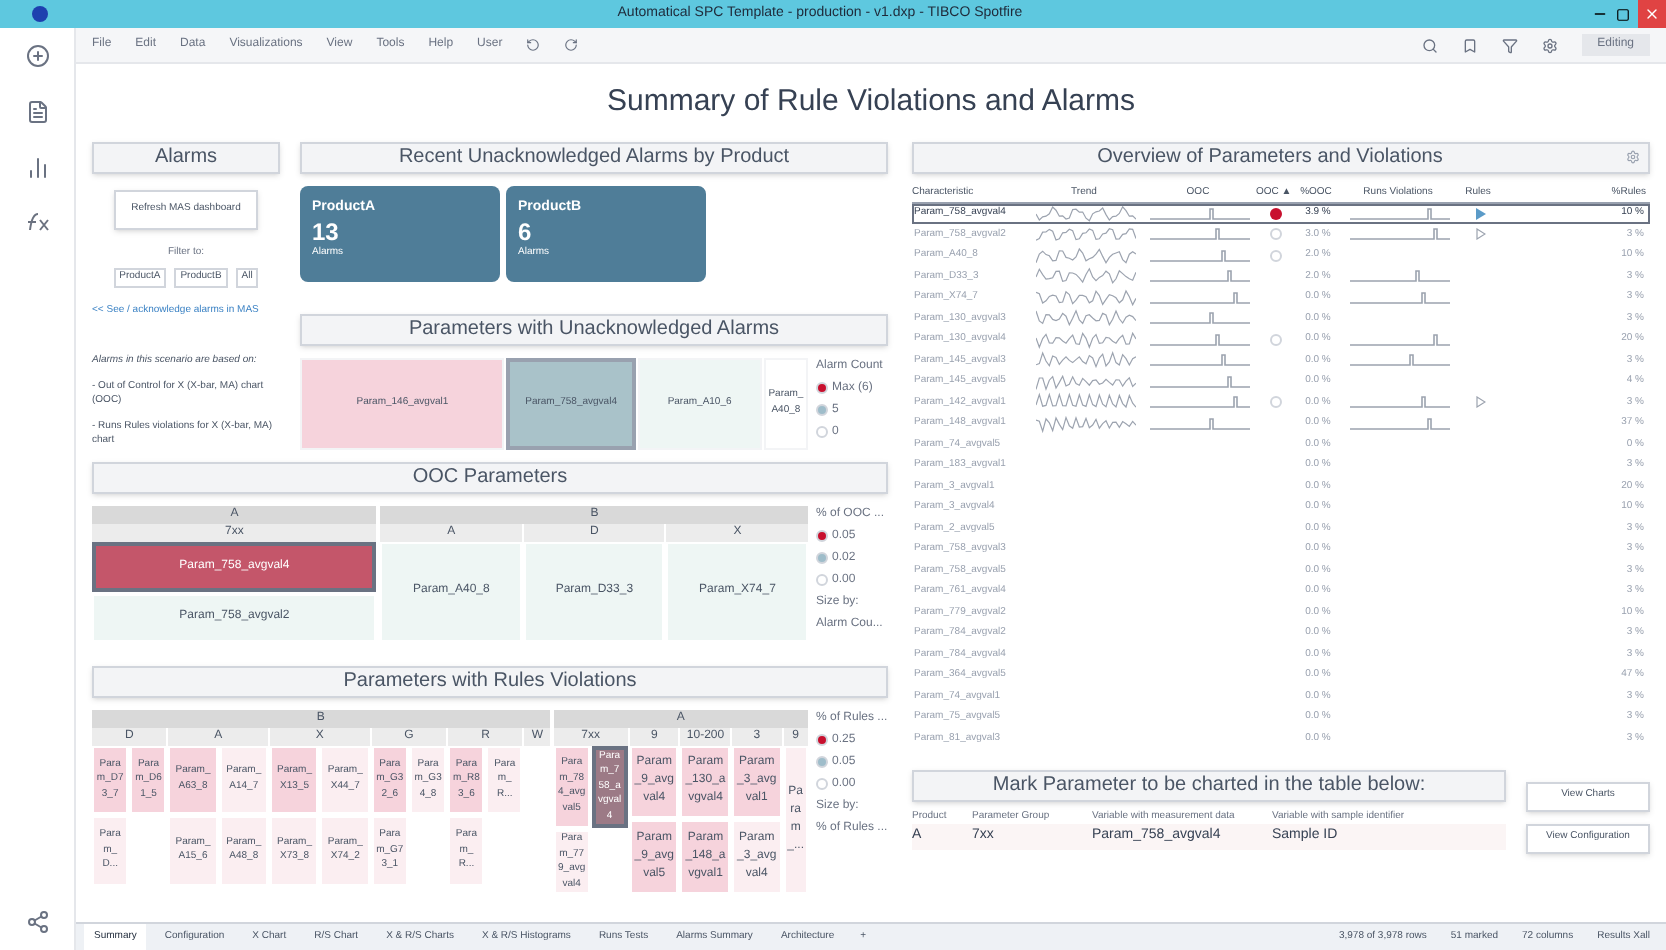 Image resolution: width=1666 pixels, height=950 pixels. Describe the element at coordinates (1623, 14) in the screenshot. I see `maximize-icon` at that location.